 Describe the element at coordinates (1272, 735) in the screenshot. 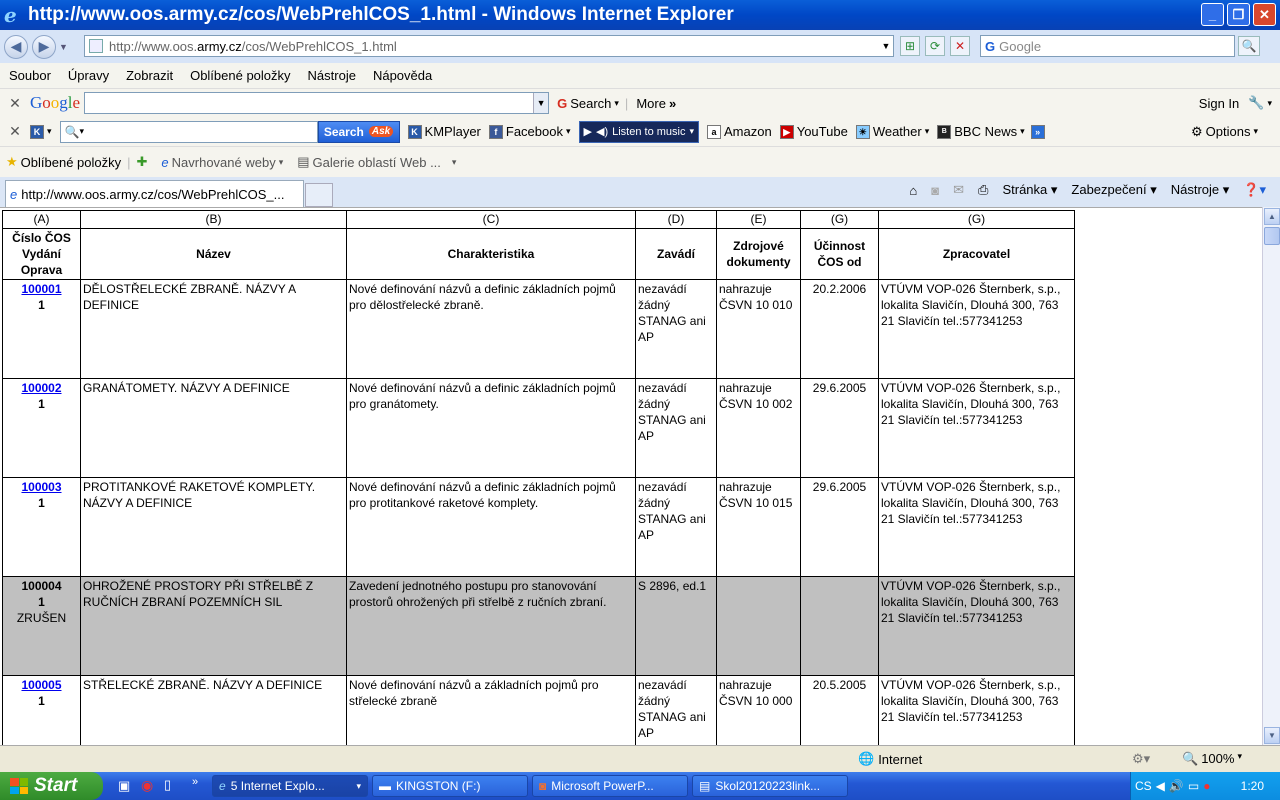

I see `scroll-down-icon: ▼` at that location.